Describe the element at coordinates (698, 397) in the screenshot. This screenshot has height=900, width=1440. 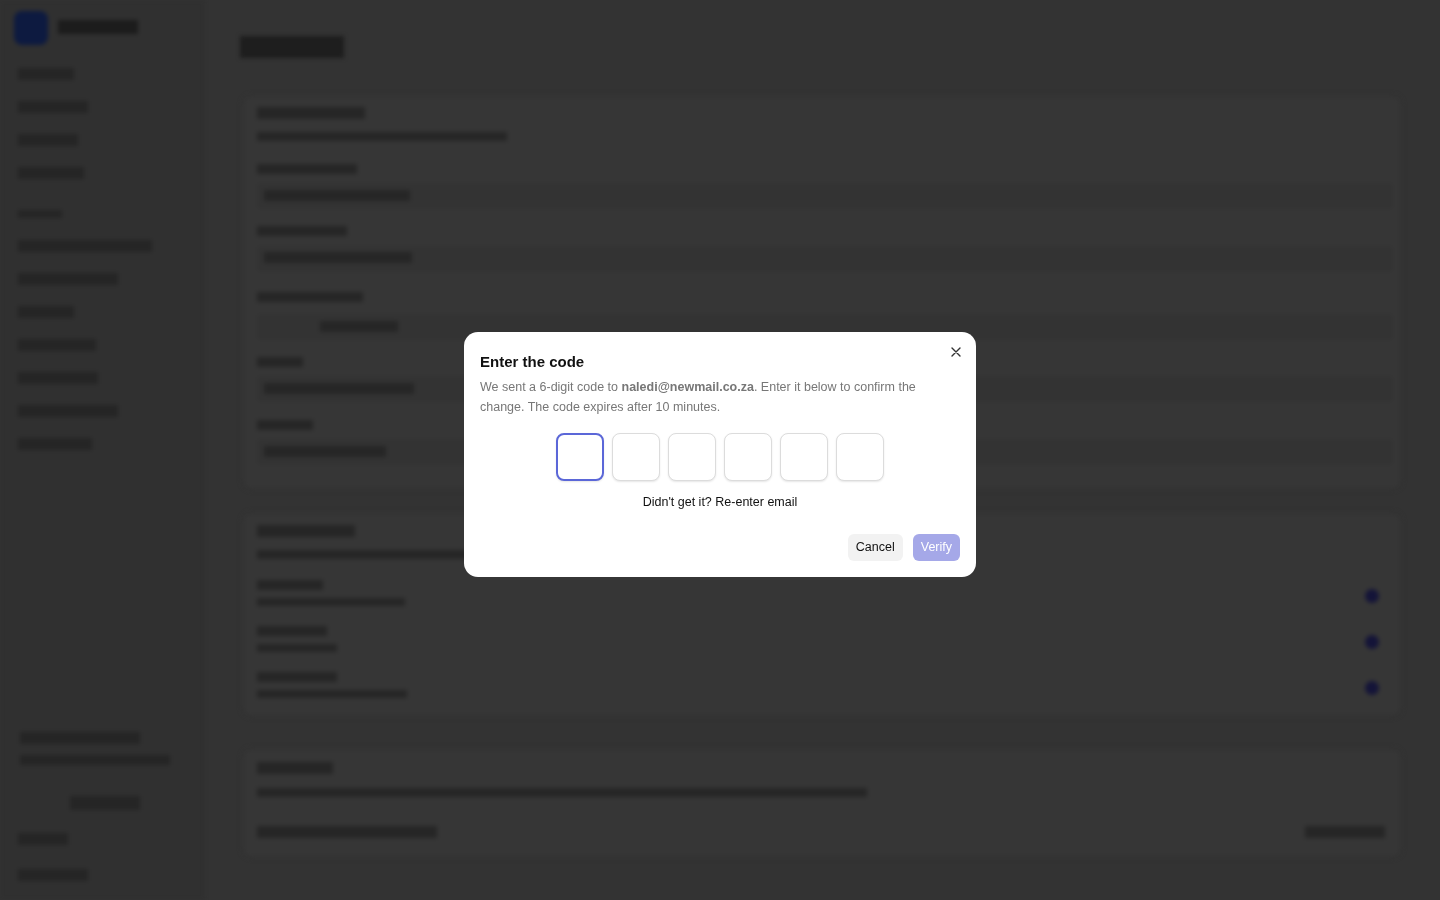
I see `dialog-message: We sent a 6-digit code to naledi@newmail.co.za. Enter it below to confirm the change. The code expires after 10 minutes.` at that location.